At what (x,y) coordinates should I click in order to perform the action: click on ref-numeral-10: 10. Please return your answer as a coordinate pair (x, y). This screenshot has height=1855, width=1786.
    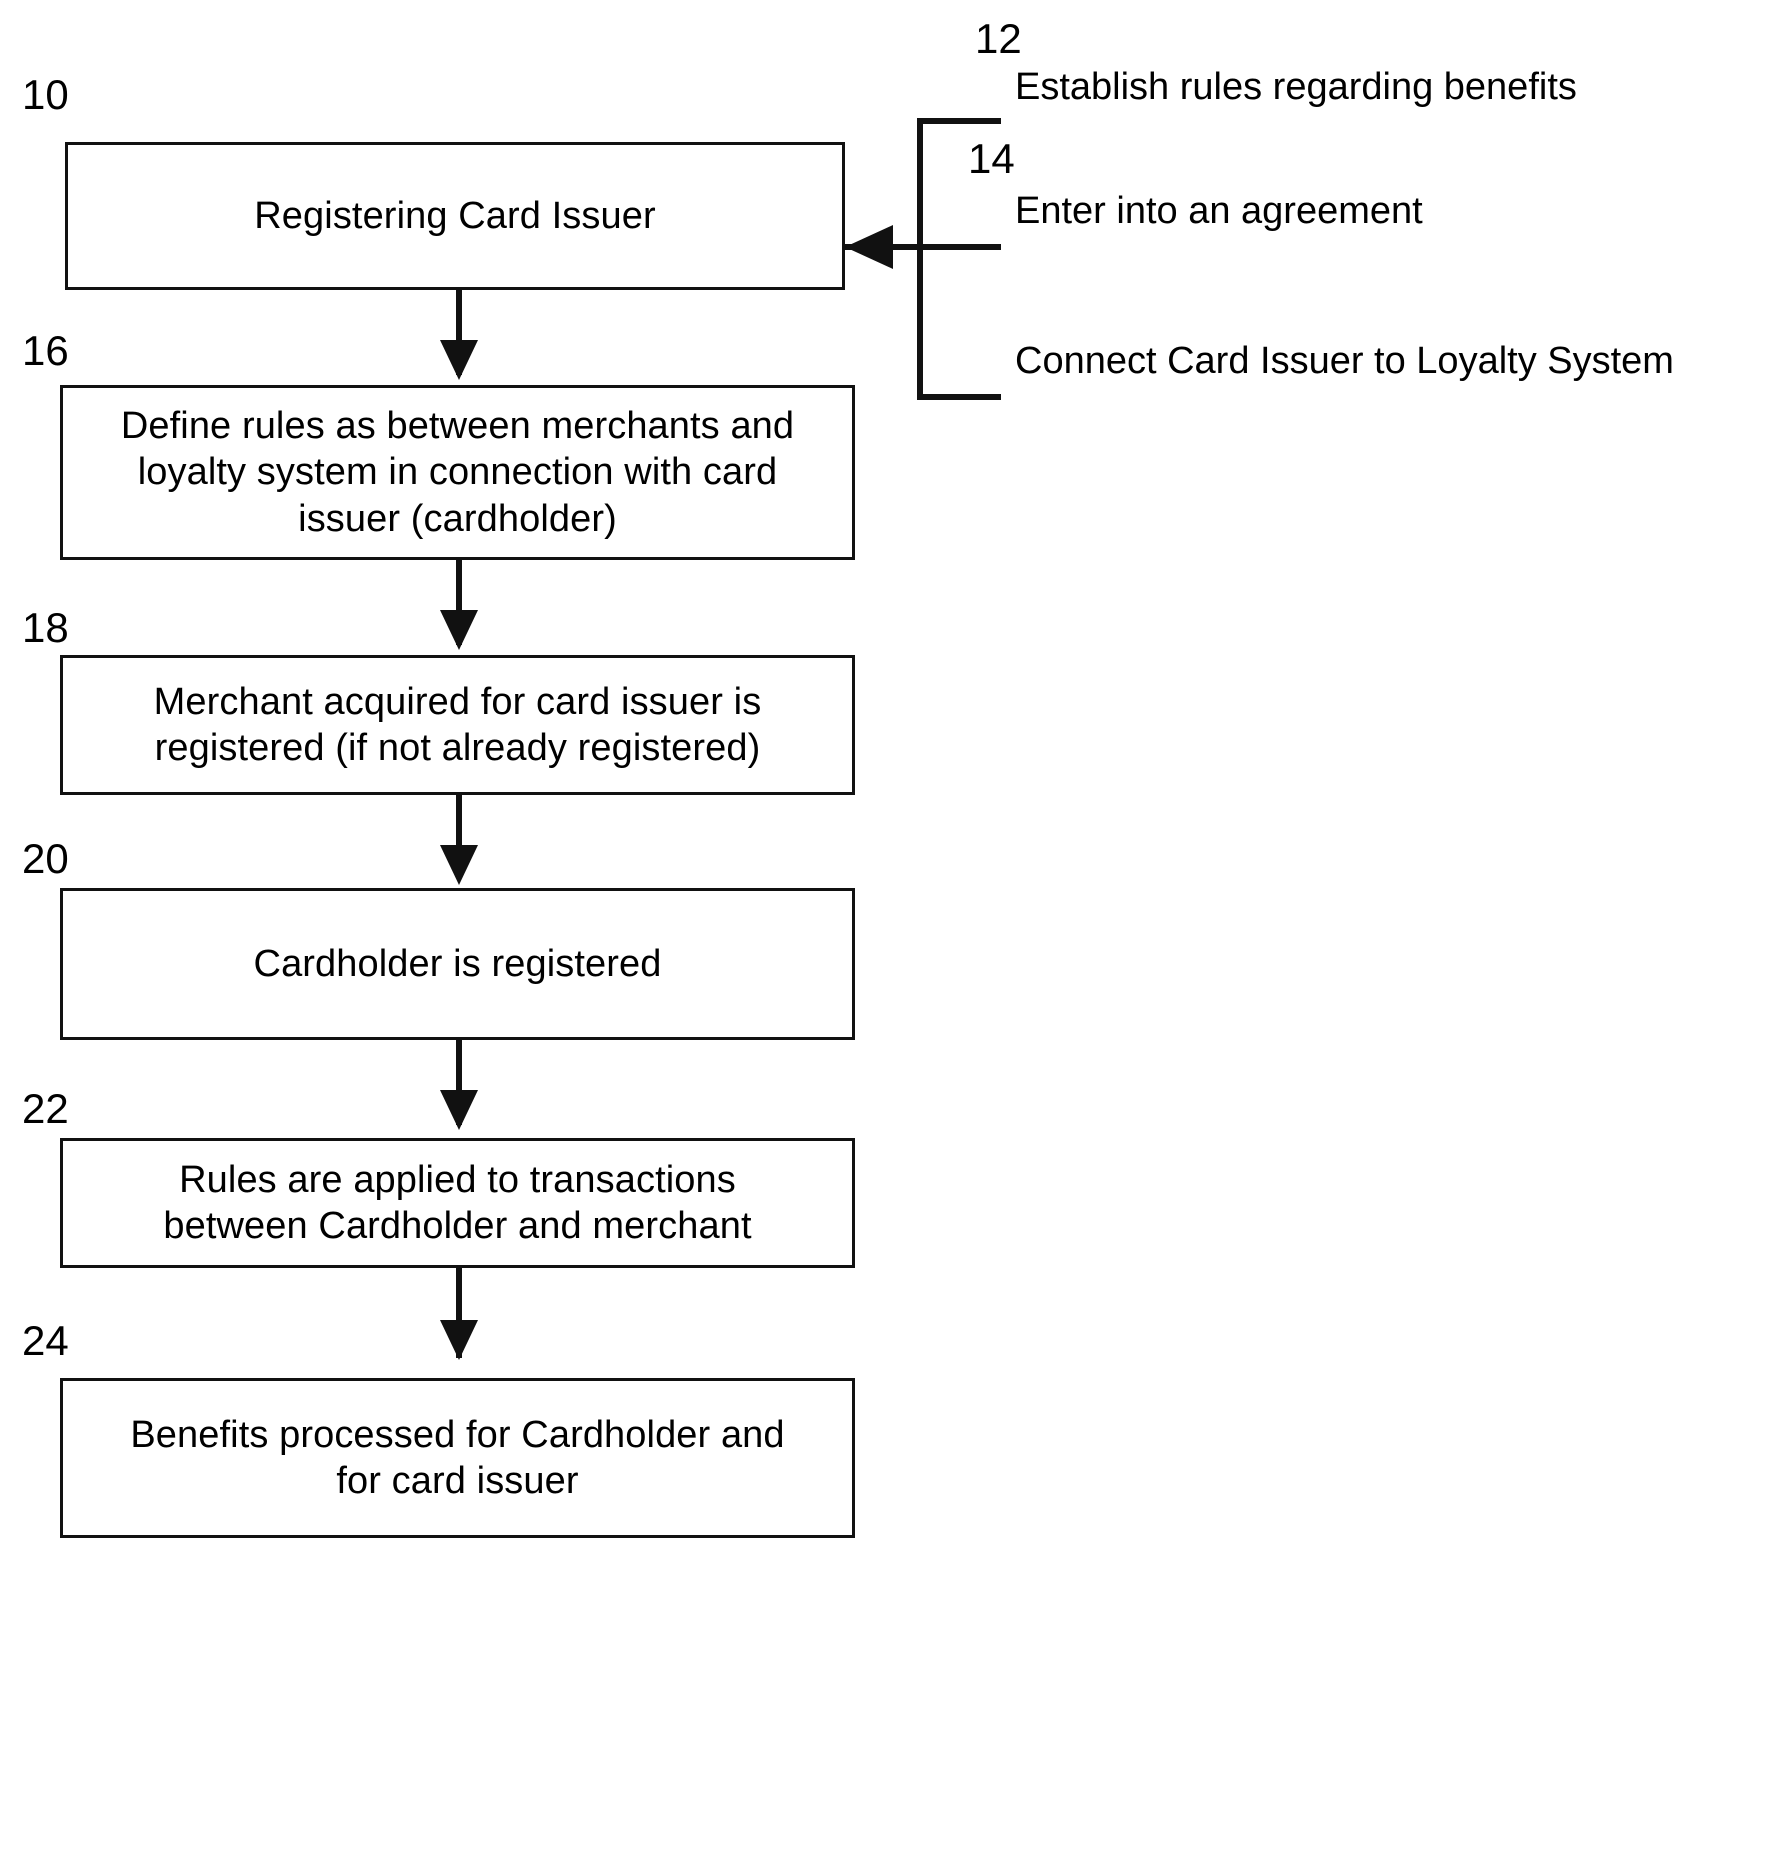
    Looking at the image, I should click on (45, 94).